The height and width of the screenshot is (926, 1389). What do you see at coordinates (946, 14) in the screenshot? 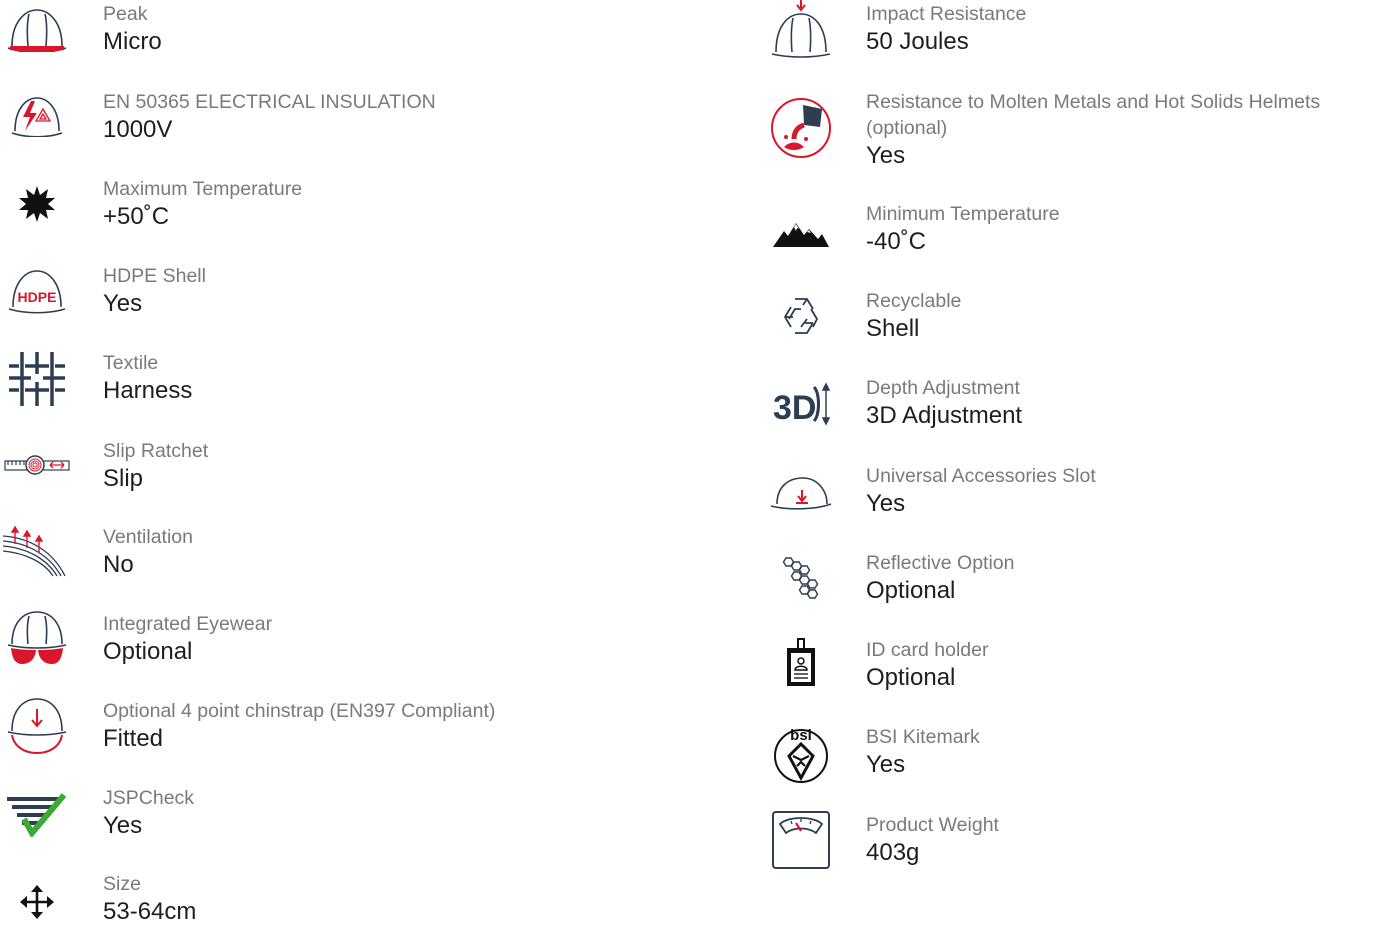
I see `feature-label: Impact Resistance` at bounding box center [946, 14].